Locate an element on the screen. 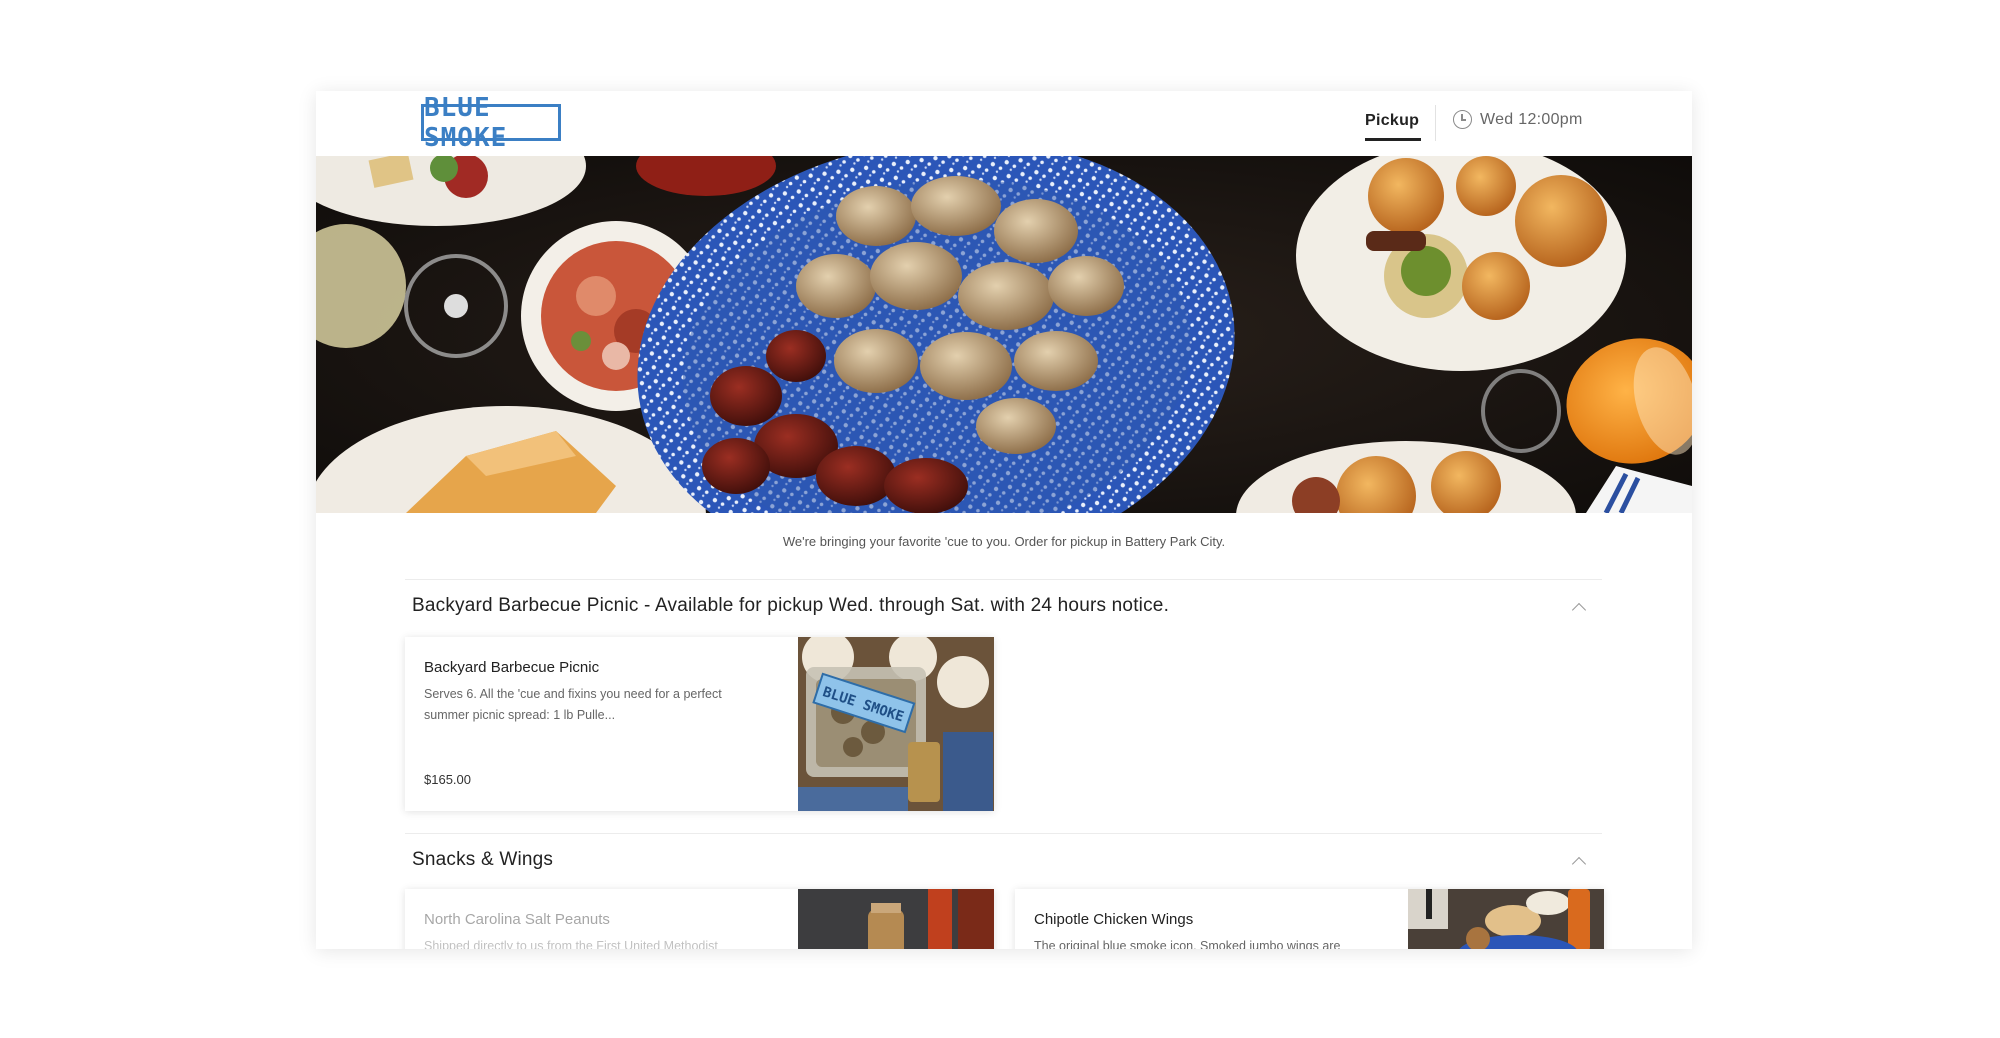  menu-item-name: North Carolina Salt Peanuts is located at coordinates (517, 919).